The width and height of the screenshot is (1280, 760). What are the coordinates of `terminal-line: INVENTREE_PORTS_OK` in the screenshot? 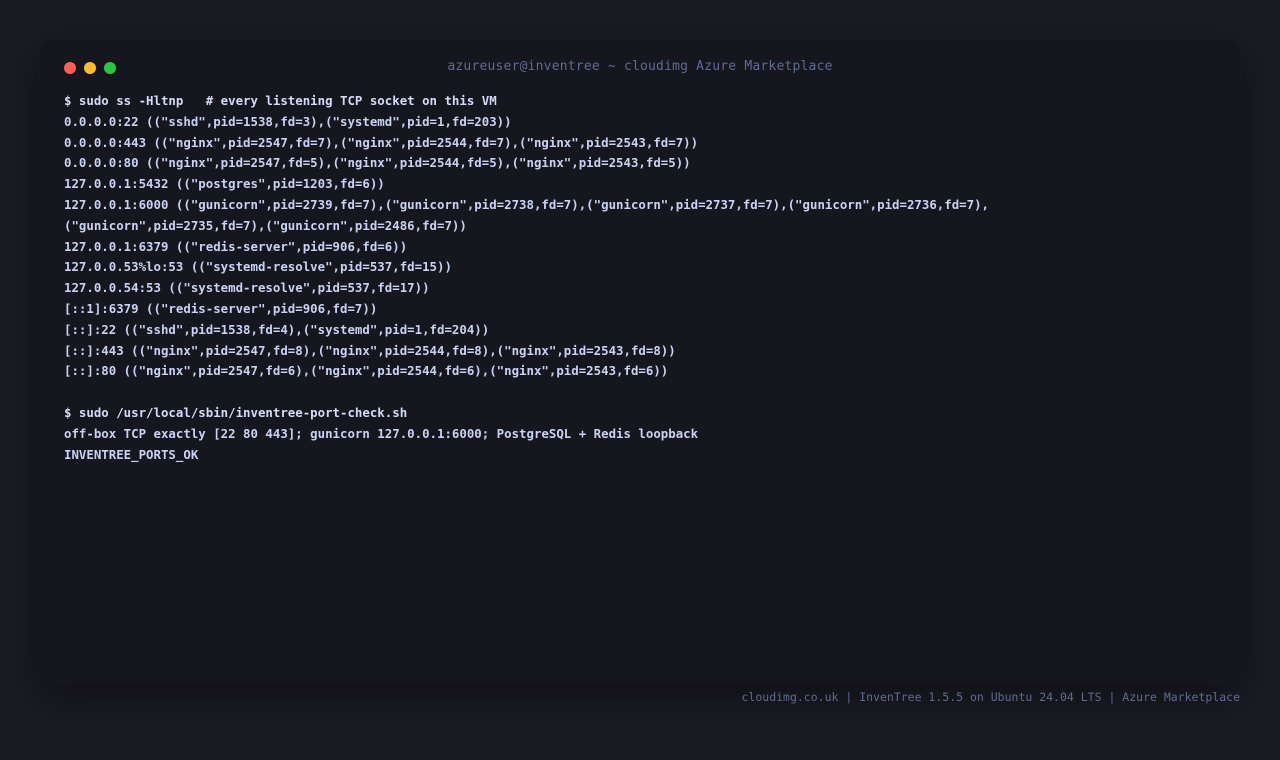 It's located at (131, 454).